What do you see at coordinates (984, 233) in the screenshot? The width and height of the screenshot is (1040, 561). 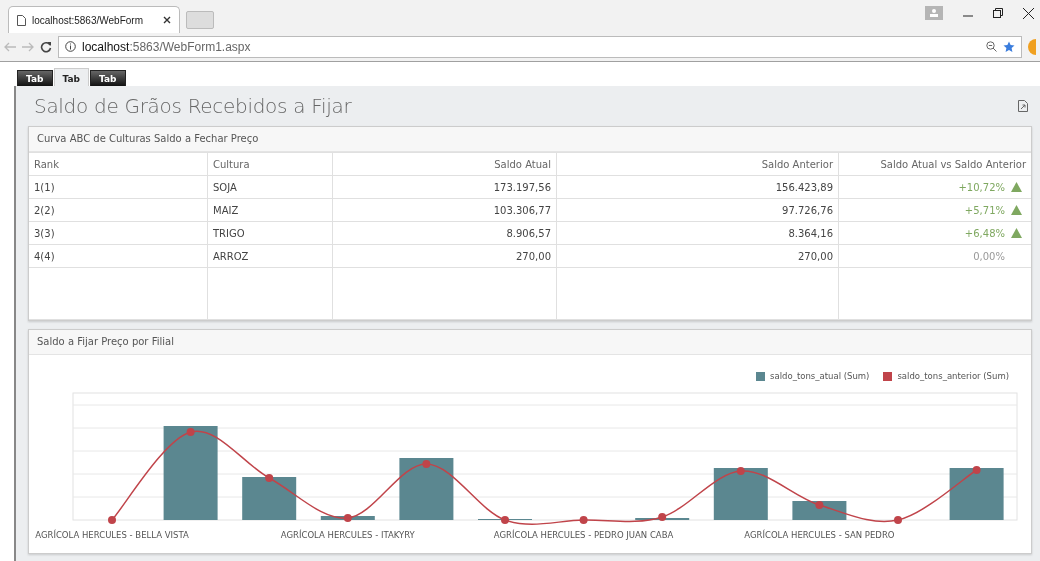 I see `percent-change: +6,48%` at bounding box center [984, 233].